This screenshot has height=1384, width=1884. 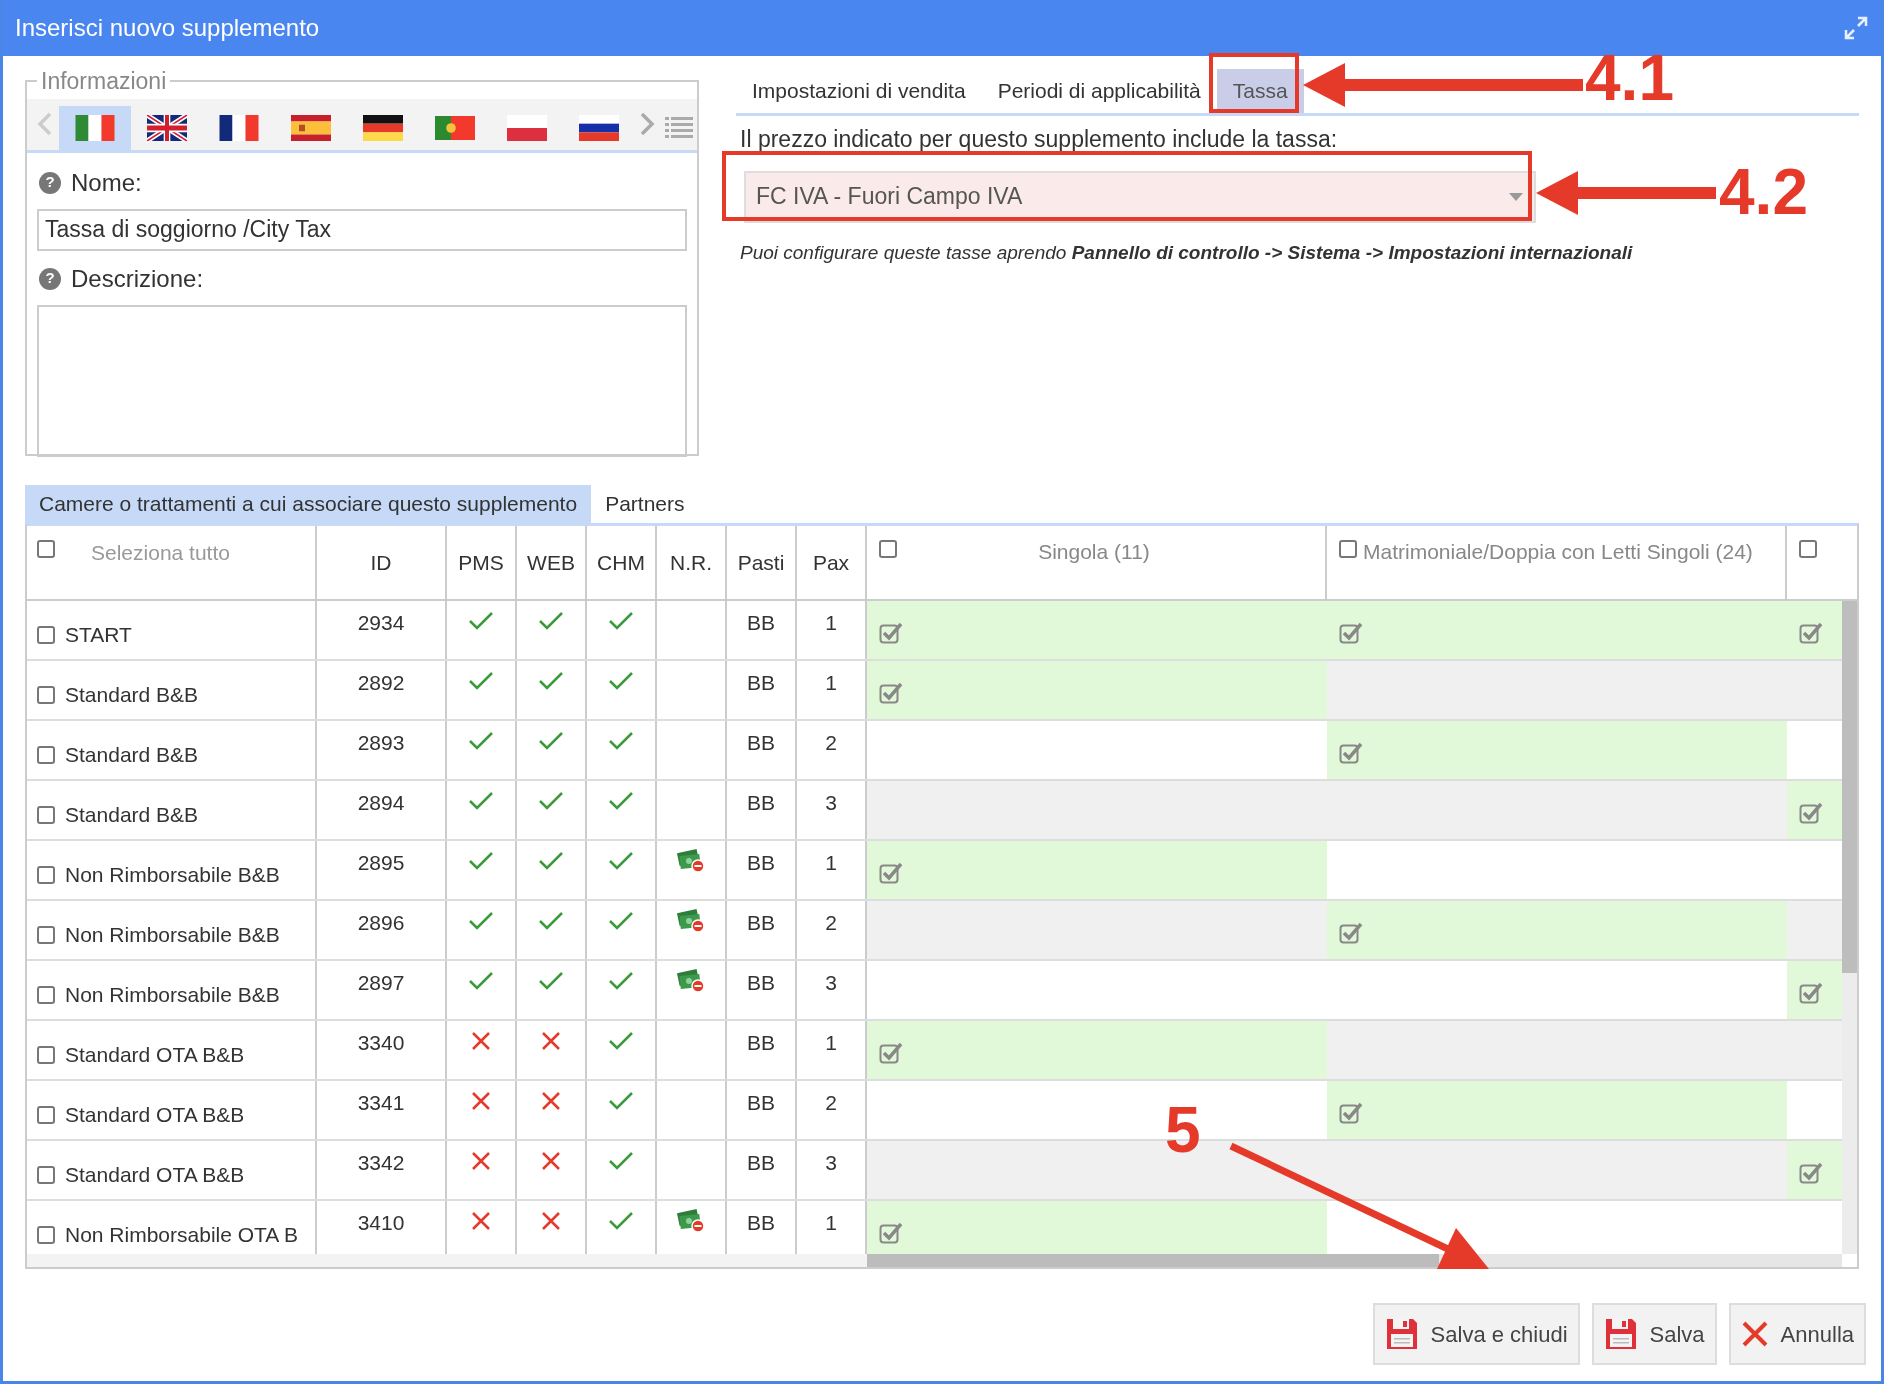 I want to click on tax-prompt: Il prezzo indicato per questo supplemento include la tassa:, so click(x=1039, y=139).